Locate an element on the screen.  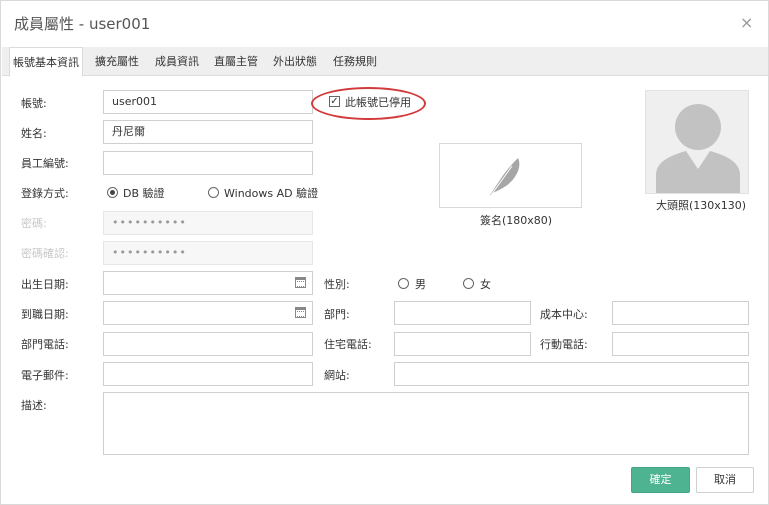
tab-extended-attributes: 擴充屬性 is located at coordinates (117, 61).